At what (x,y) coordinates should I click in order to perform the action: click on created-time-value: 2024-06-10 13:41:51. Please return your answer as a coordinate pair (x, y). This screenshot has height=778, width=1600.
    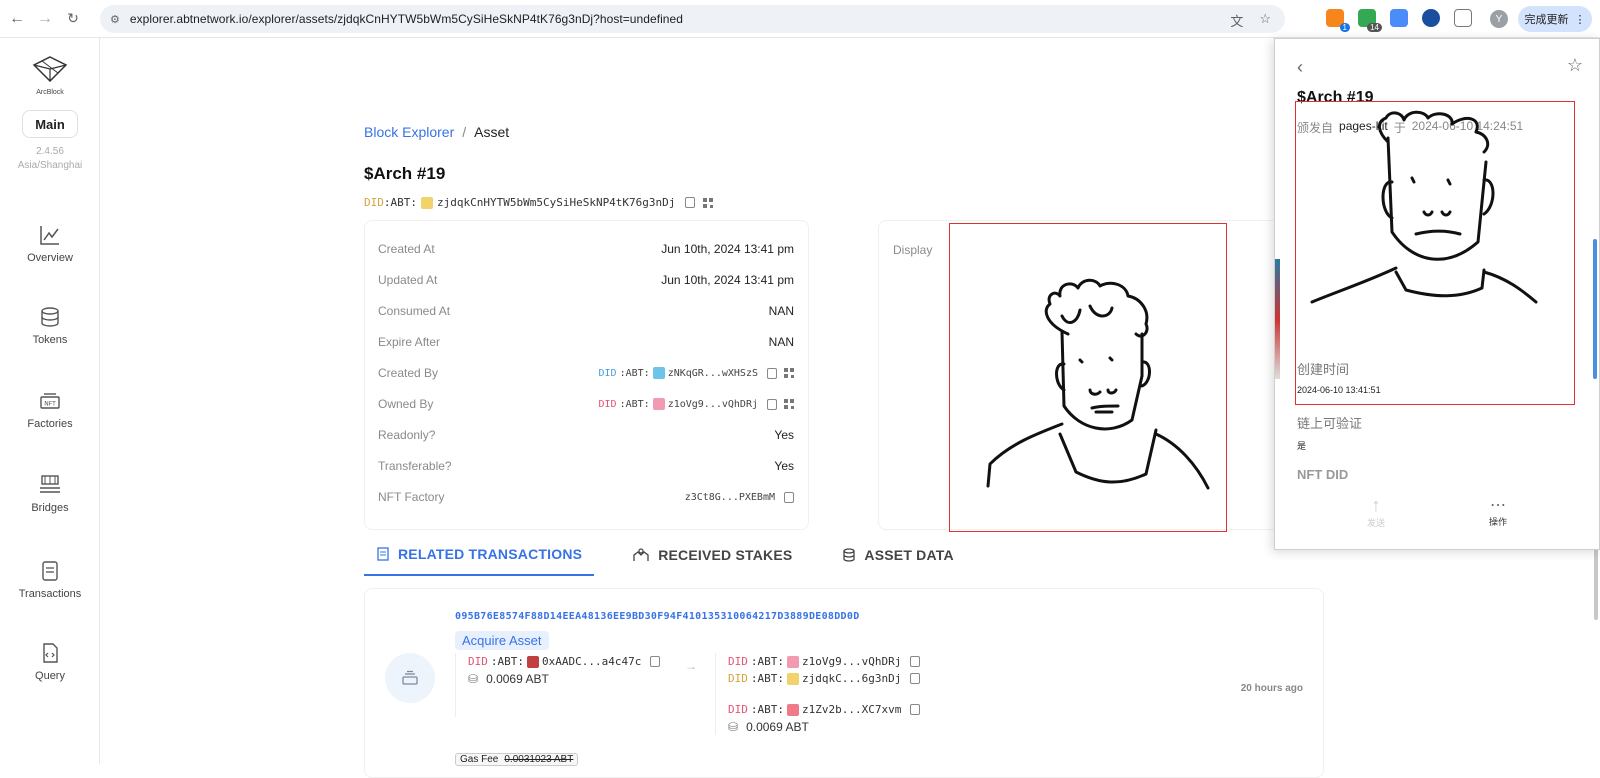
    Looking at the image, I should click on (1339, 390).